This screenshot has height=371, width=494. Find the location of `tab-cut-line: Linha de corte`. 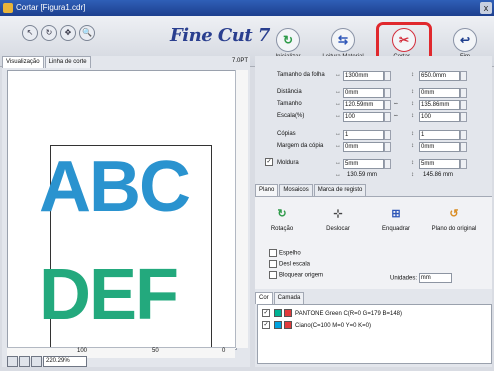

tab-cut-line: Linha de corte is located at coordinates (67, 62).